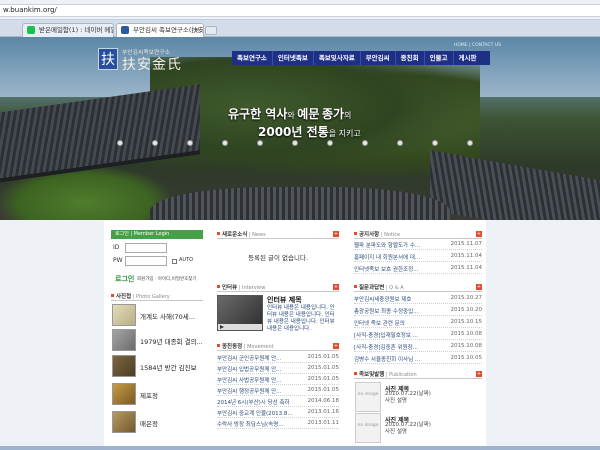 The width and height of the screenshot is (600, 450). What do you see at coordinates (252, 58) in the screenshot?
I see `nav-item-research: 족보연구소` at bounding box center [252, 58].